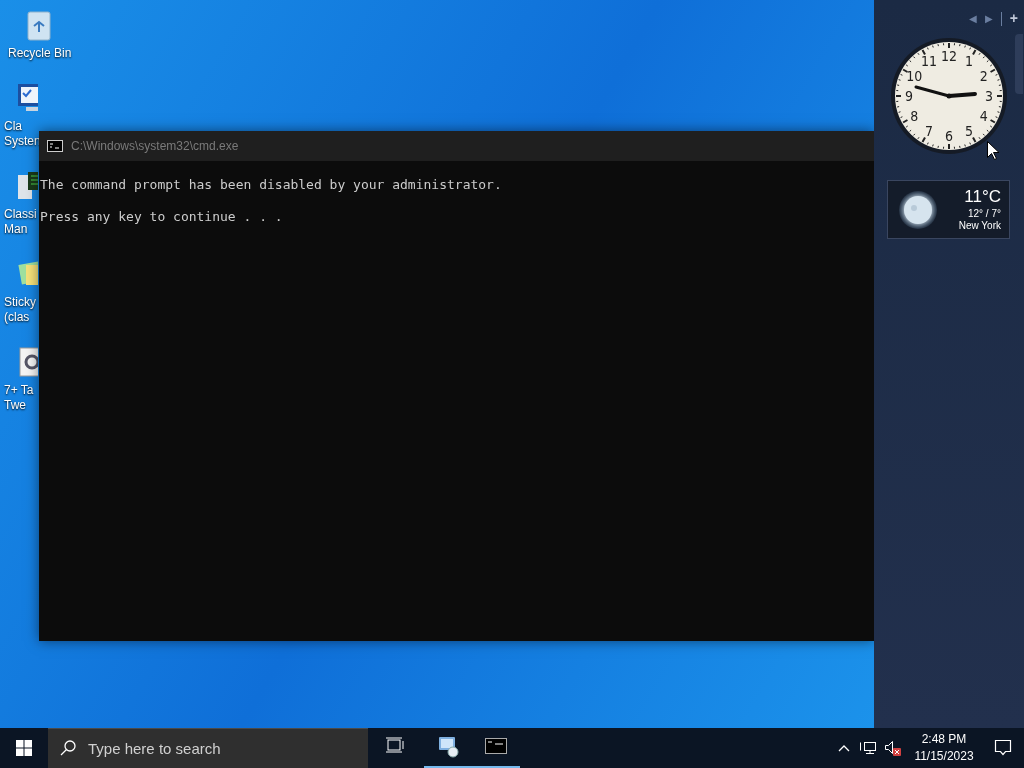 Image resolution: width=1024 pixels, height=768 pixels. Describe the element at coordinates (909, 96) in the screenshot. I see `clock-numeral: 9` at that location.